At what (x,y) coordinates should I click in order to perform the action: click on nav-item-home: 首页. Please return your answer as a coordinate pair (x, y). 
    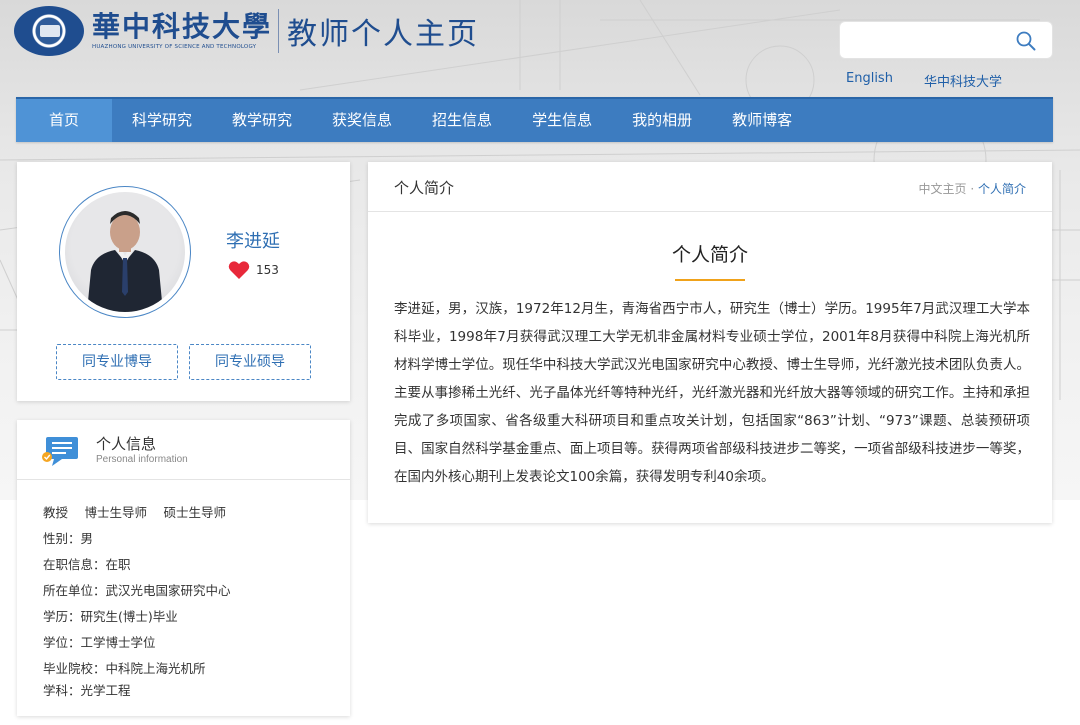
    Looking at the image, I should click on (64, 120).